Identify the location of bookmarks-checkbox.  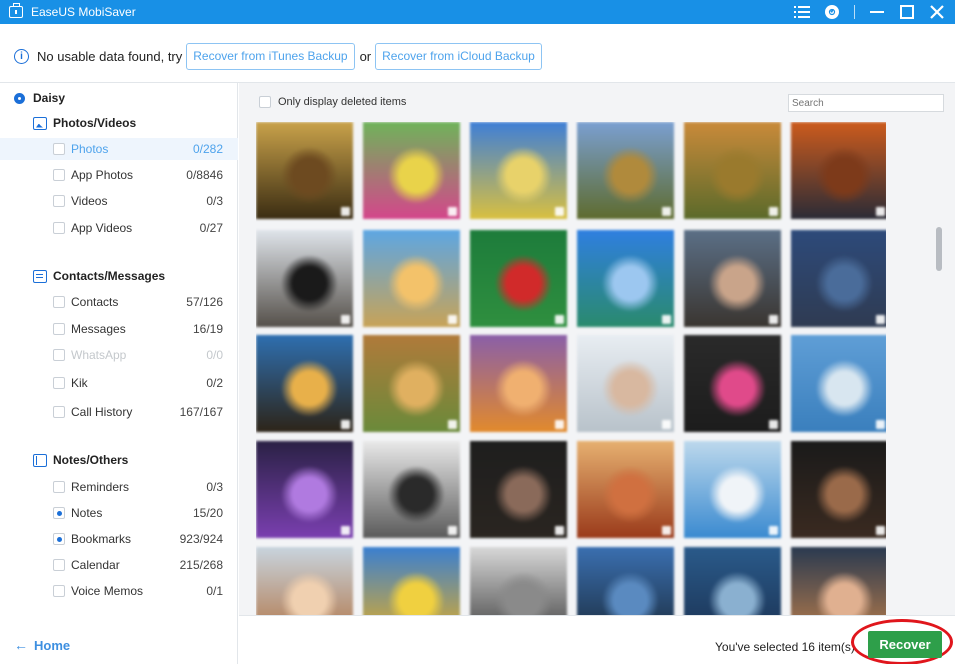
(59, 539).